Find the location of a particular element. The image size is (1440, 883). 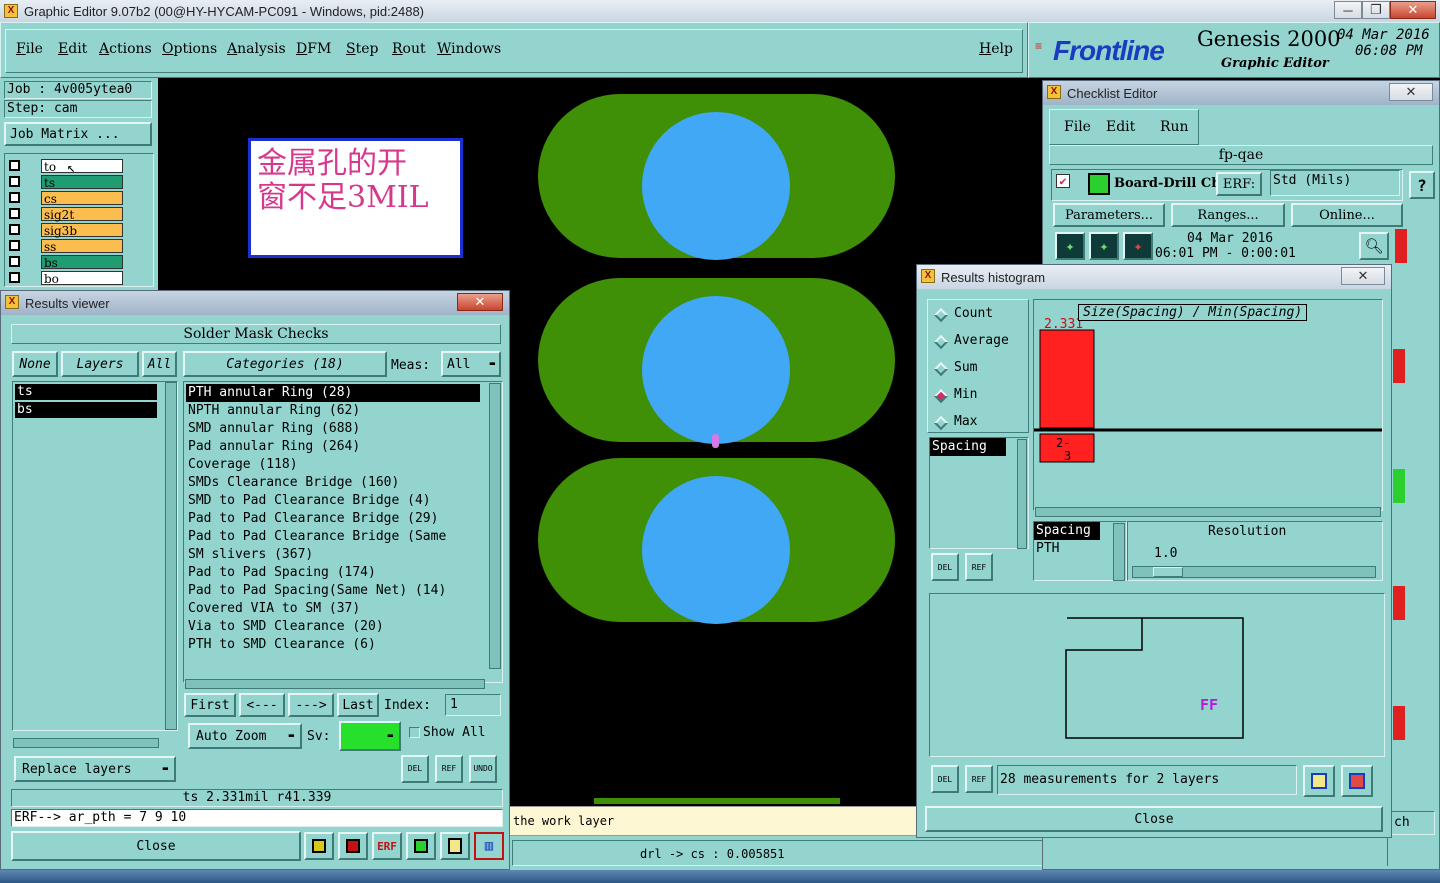

rv-all-button: All is located at coordinates (159, 364).